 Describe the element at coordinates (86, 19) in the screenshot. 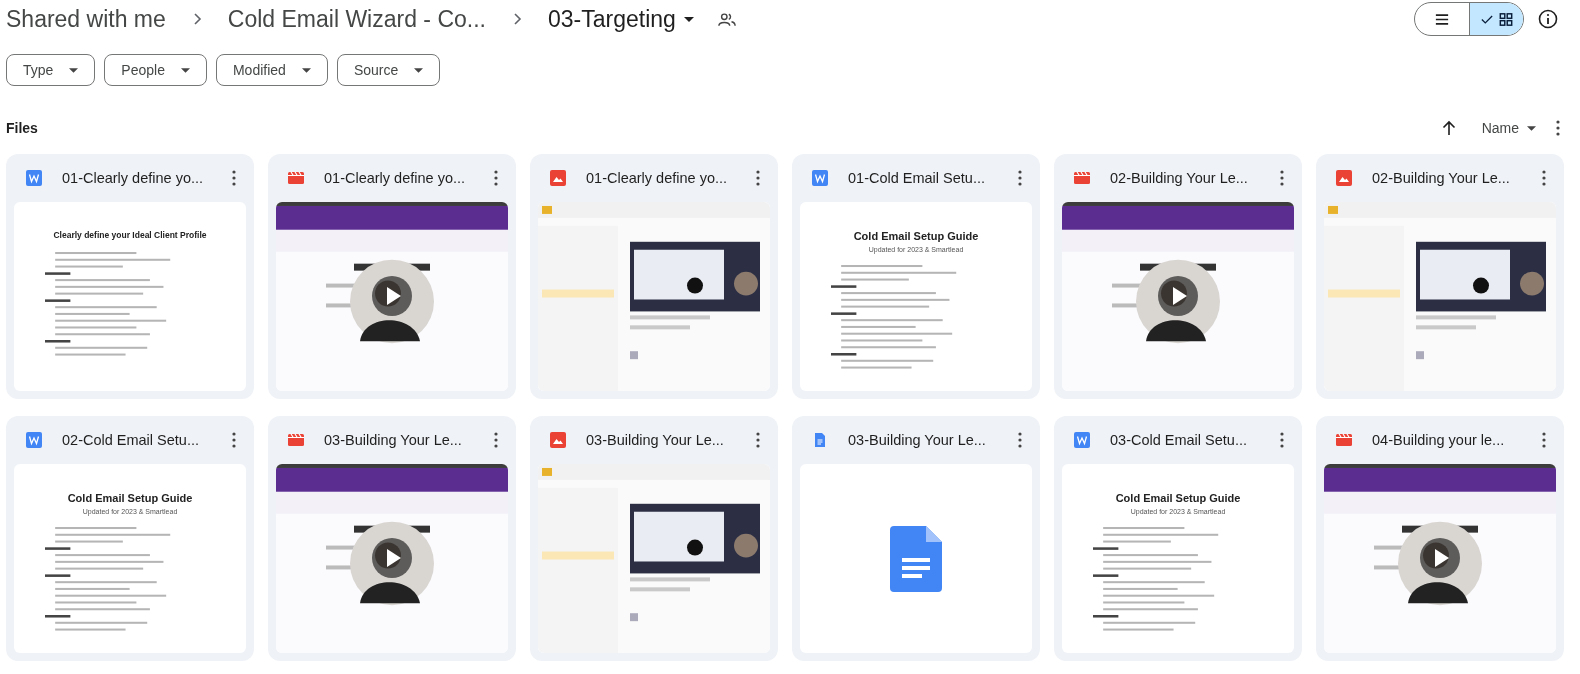

I see `breadcrumb-item: Shared with me` at that location.